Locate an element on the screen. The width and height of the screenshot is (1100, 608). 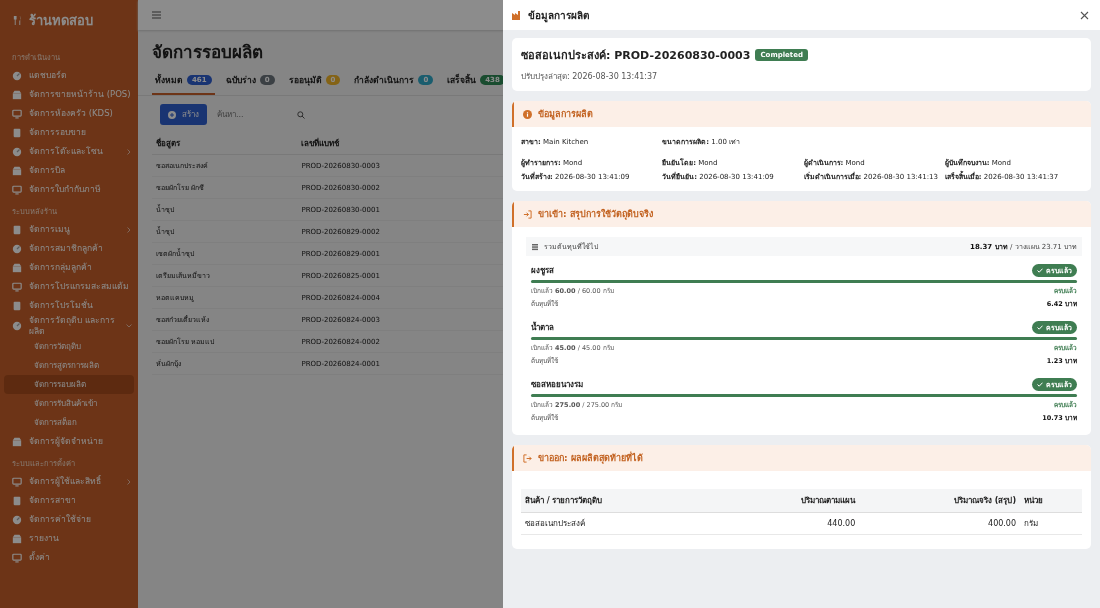
sidebar-item: จัดการโปรแกรมสะสมแต้ม is located at coordinates (69, 286).